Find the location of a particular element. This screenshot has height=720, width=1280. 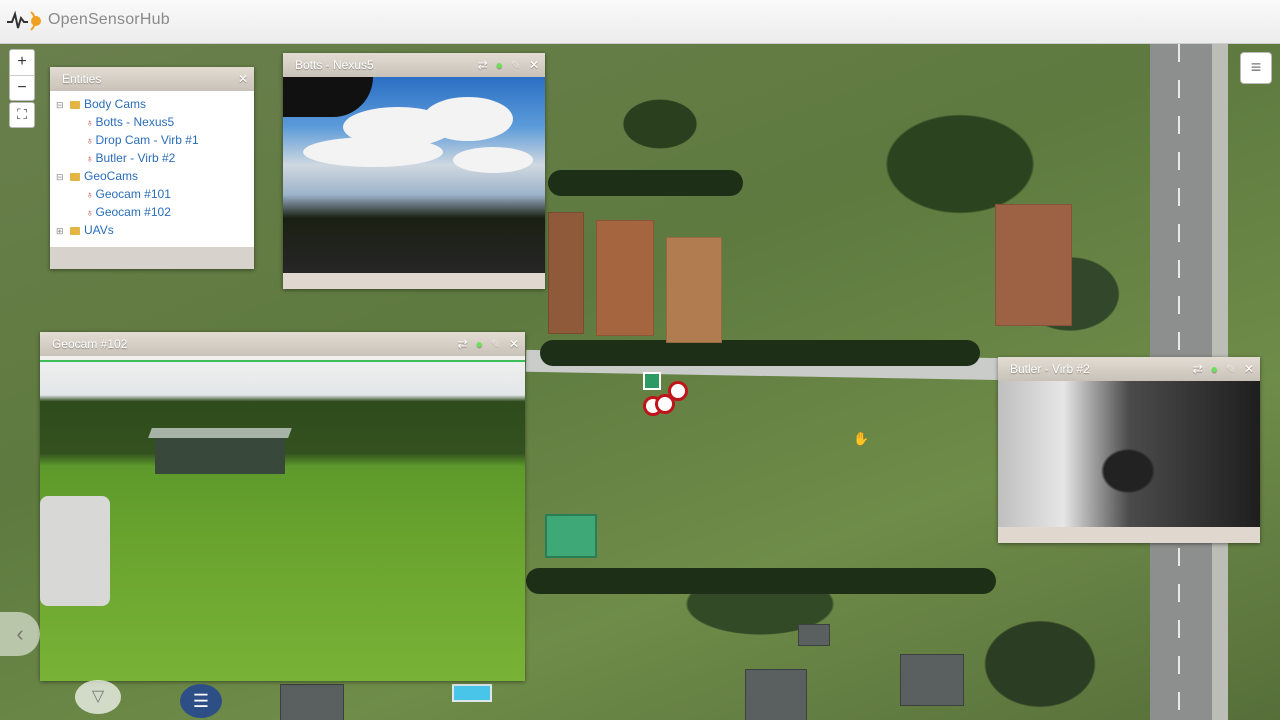

down-arrow-icon: ▽ is located at coordinates (98, 697).